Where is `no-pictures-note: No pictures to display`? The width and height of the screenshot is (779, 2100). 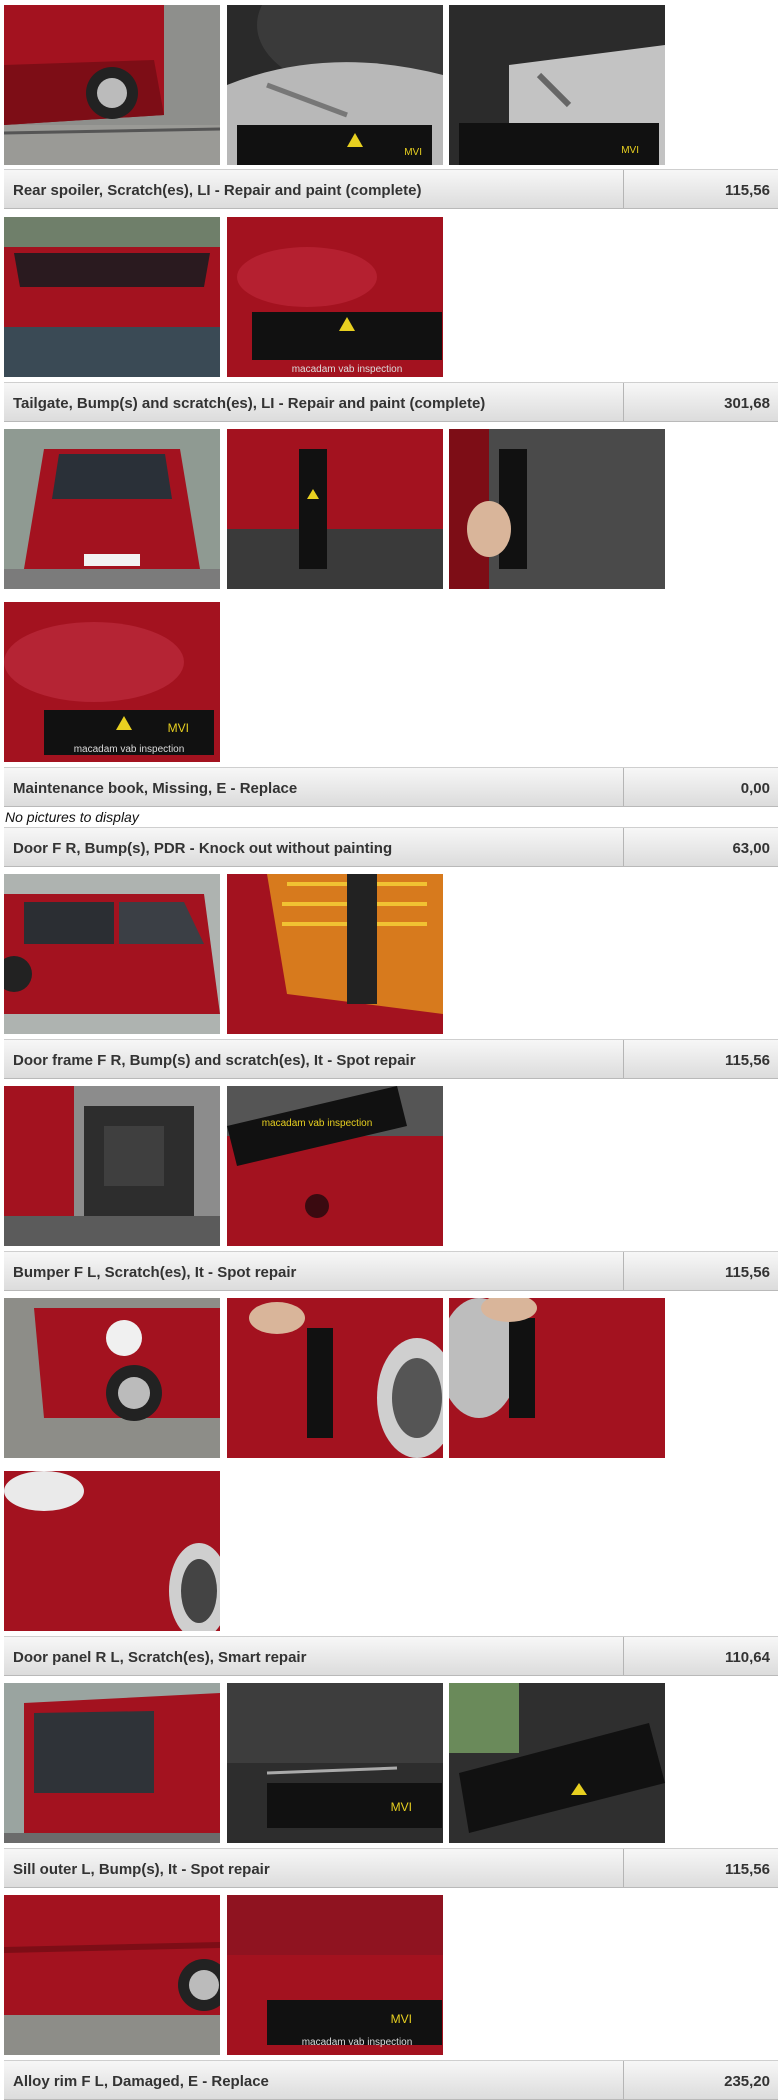
no-pictures-note: No pictures to display is located at coordinates (72, 817).